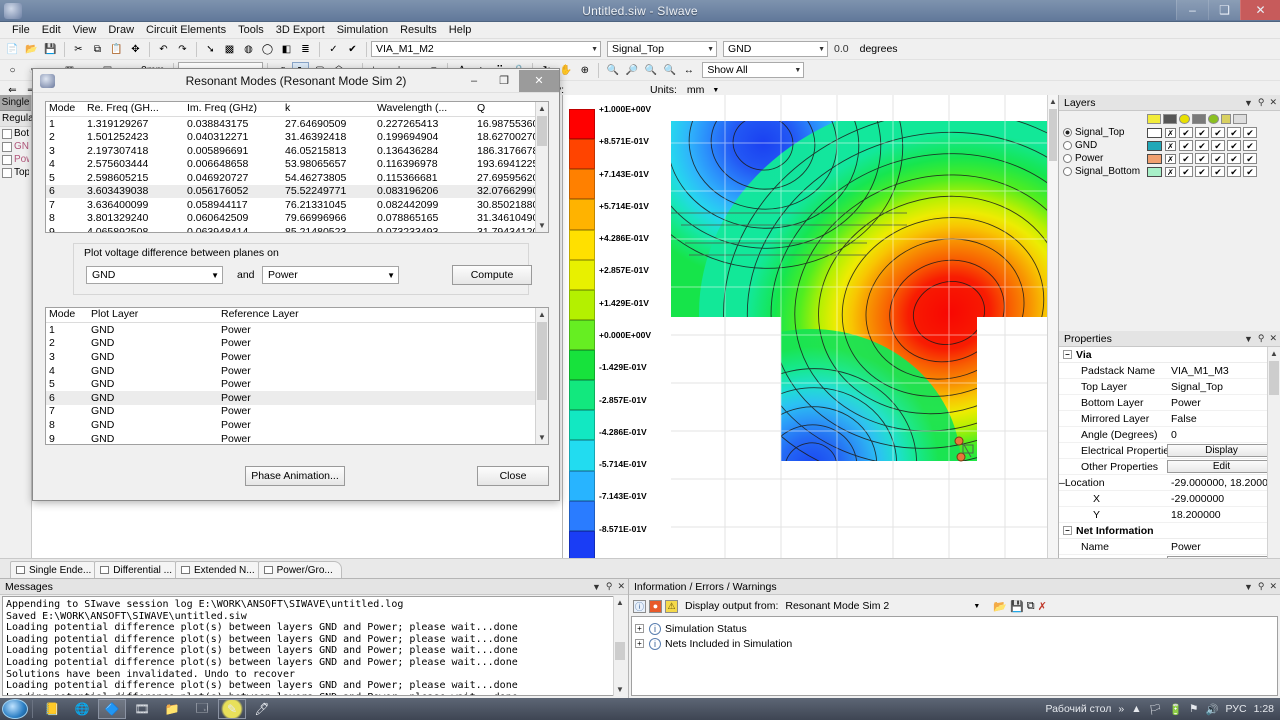  Describe the element at coordinates (1223, 371) in the screenshot. I see `property-value: VIA_M1_M3` at that location.